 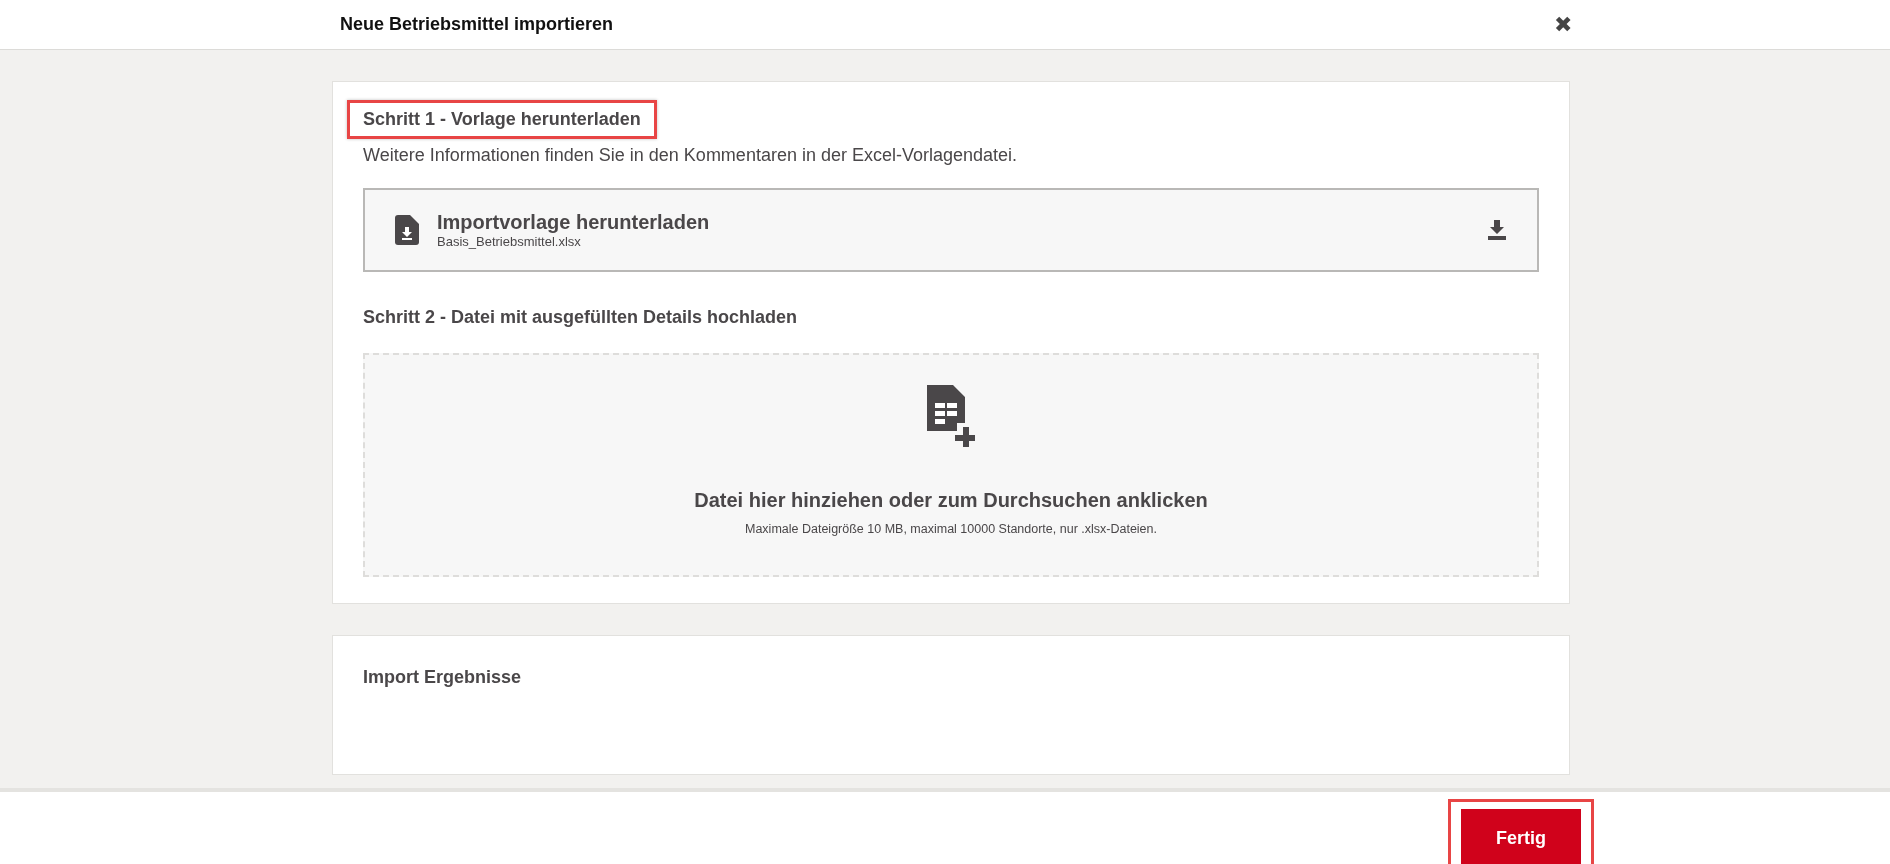 What do you see at coordinates (509, 241) in the screenshot?
I see `file-name: Basis_Betriebsmittel.xlsx` at bounding box center [509, 241].